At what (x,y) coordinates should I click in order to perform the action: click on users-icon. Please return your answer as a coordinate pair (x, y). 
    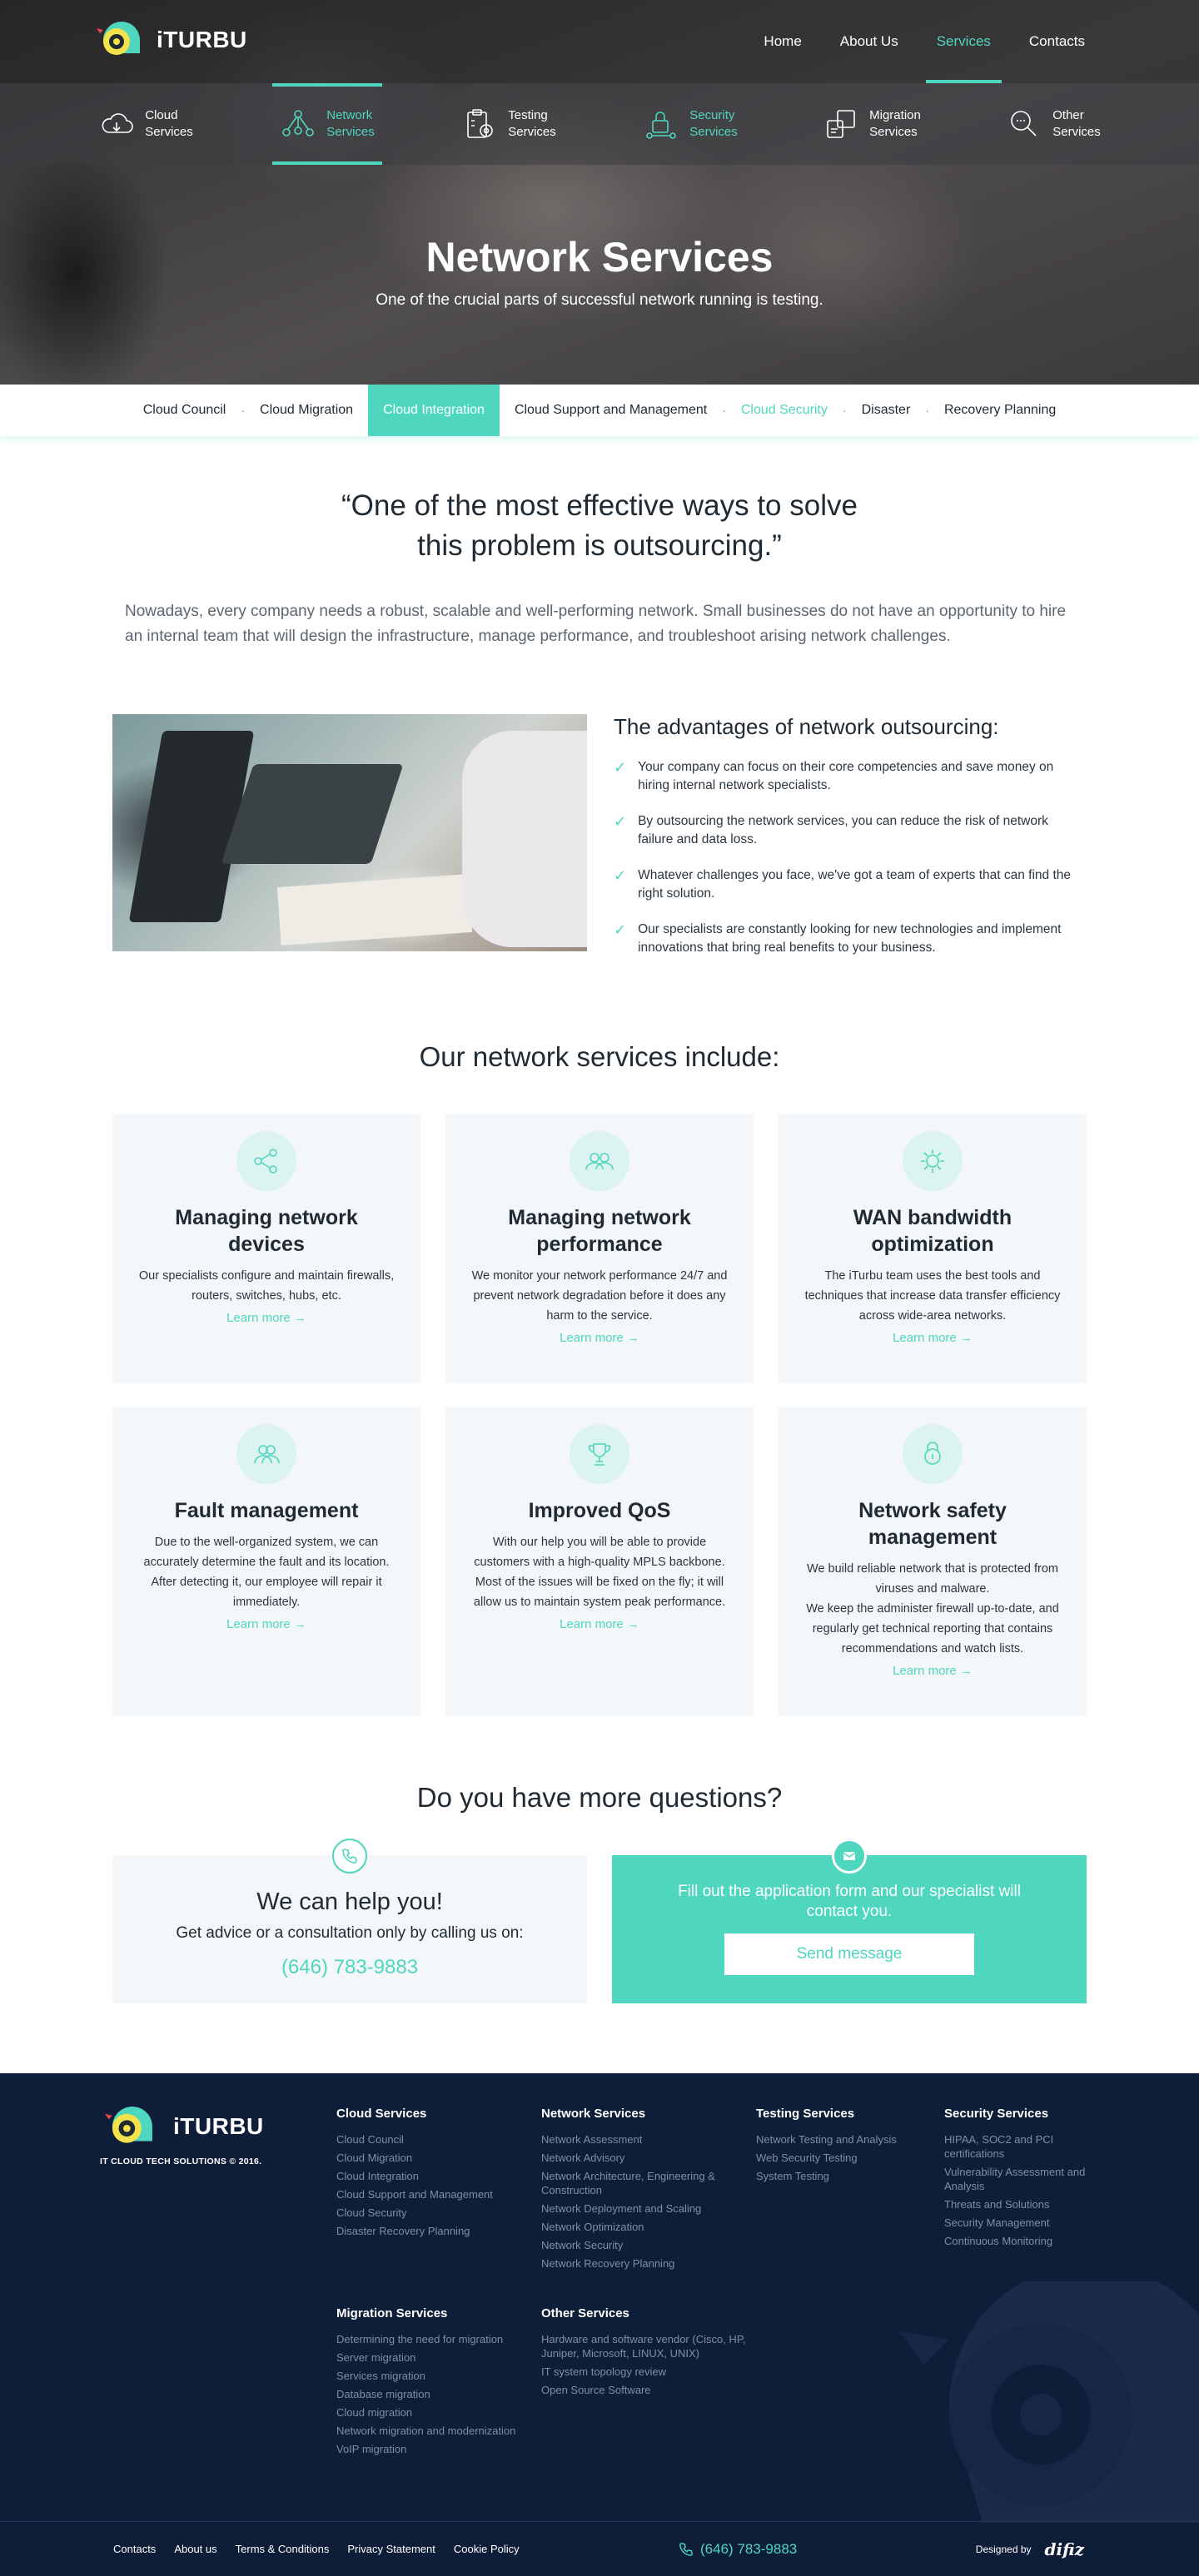
    Looking at the image, I should click on (266, 1454).